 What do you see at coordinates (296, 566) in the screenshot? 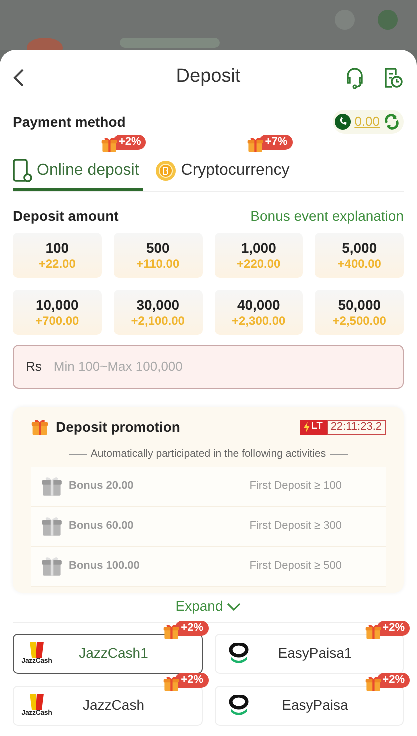
I see `bonus-condition: First Deposit ≥ 500` at bounding box center [296, 566].